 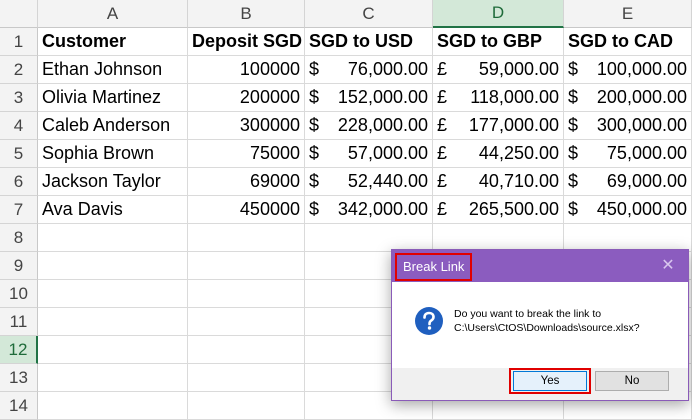 What do you see at coordinates (113, 210) in the screenshot?
I see `cell-a7: Ava Davis` at bounding box center [113, 210].